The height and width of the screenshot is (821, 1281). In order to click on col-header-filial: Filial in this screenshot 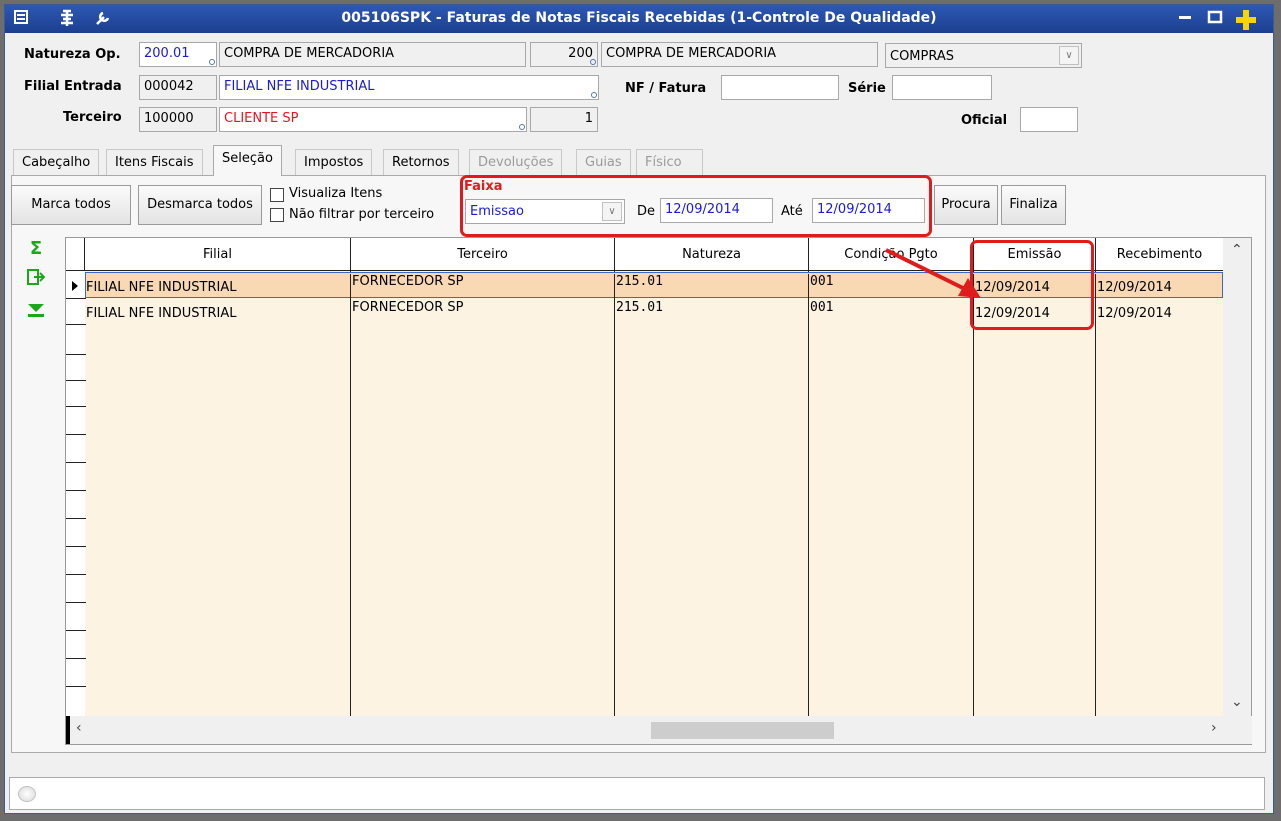, I will do `click(218, 254)`.